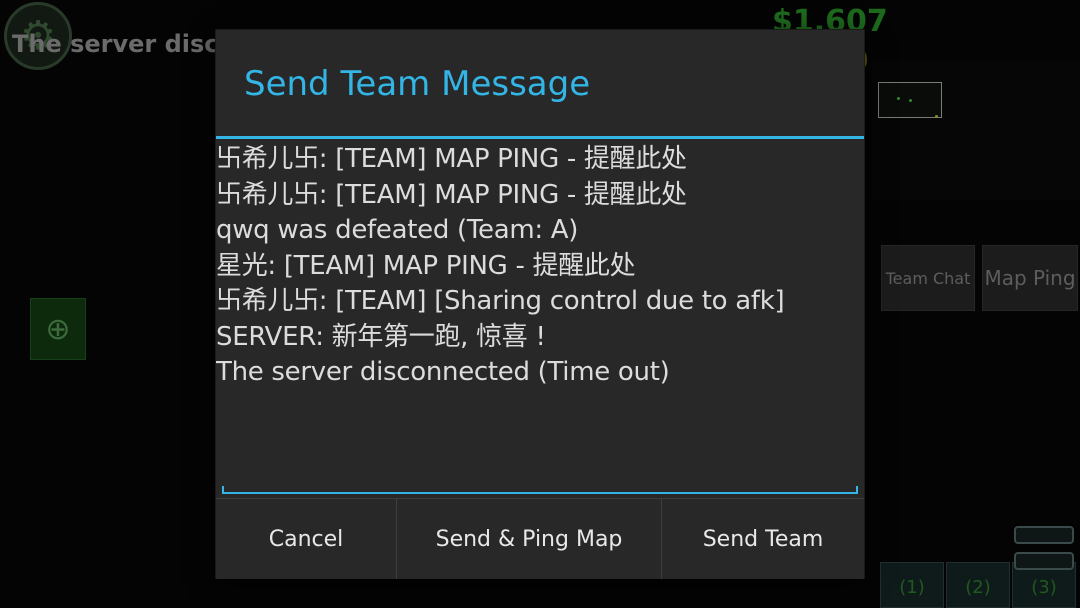 This screenshot has width=1080, height=608. Describe the element at coordinates (124, 44) in the screenshot. I see `background-status-text: The server disco` at that location.